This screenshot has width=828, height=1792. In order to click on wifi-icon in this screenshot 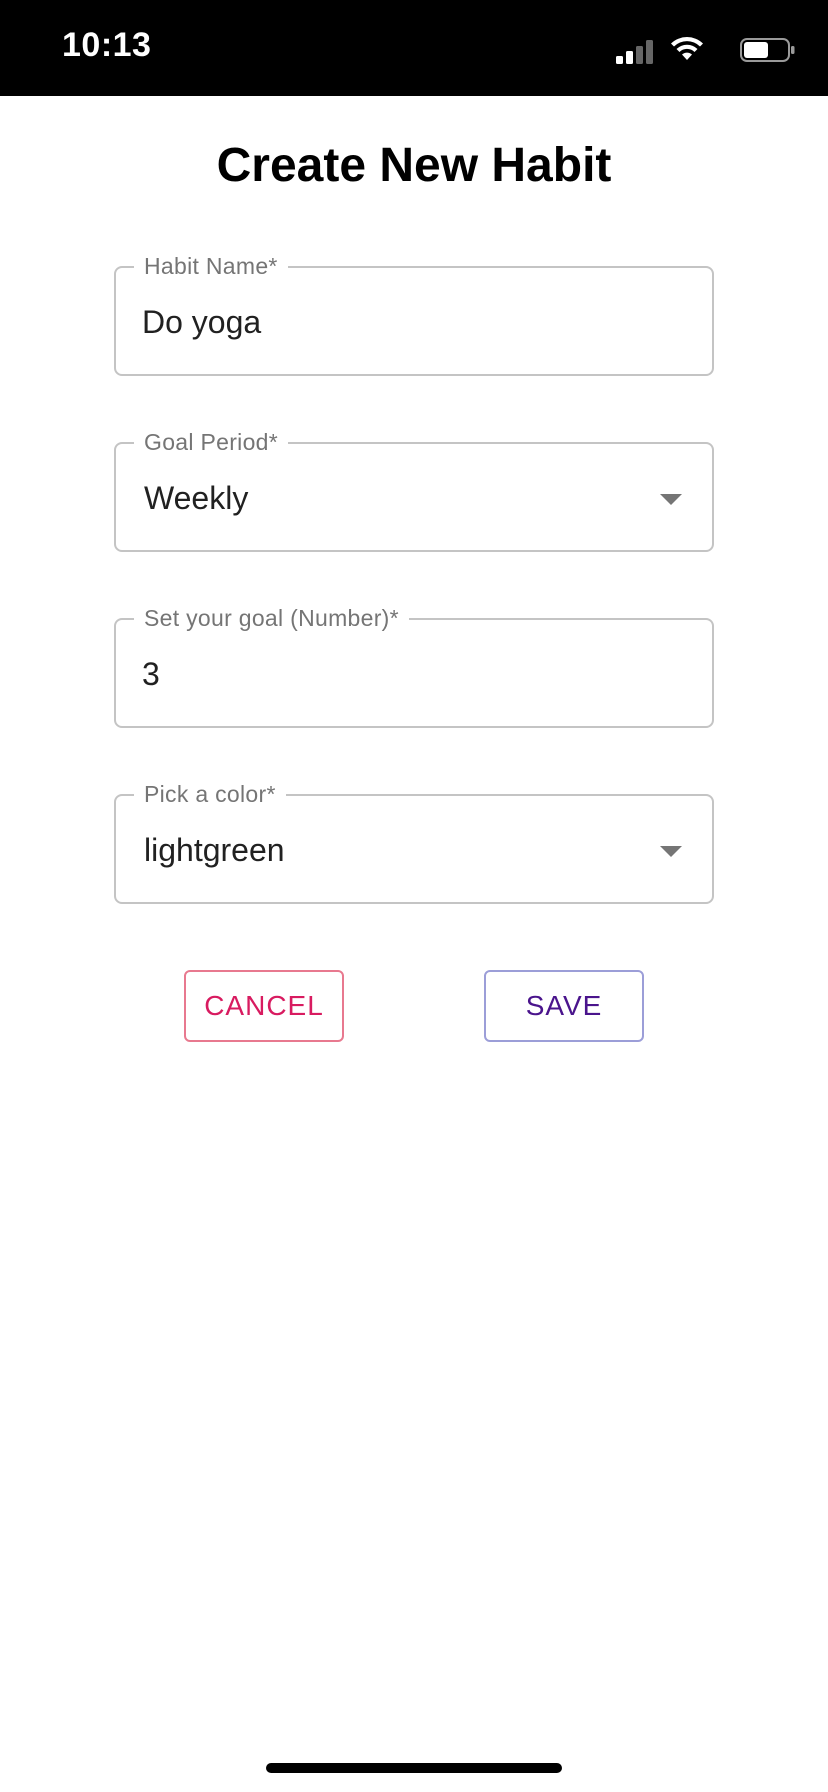, I will do `click(687, 48)`.